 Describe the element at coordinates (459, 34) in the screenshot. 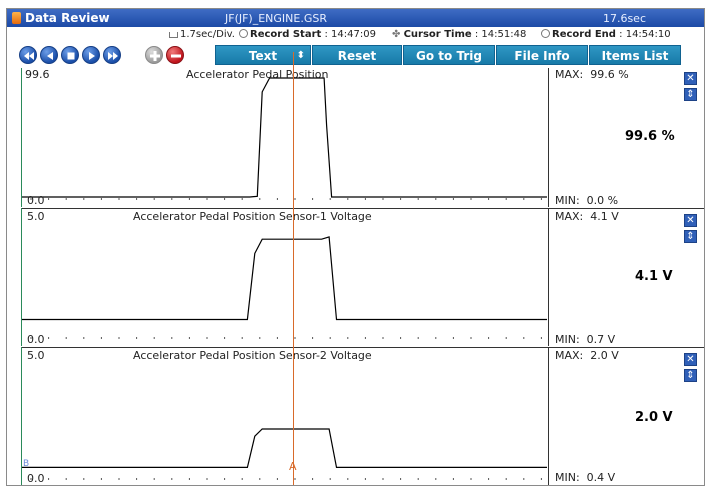

I see `cursor-time: ✤ Cursor Time : 14:51:48` at that location.